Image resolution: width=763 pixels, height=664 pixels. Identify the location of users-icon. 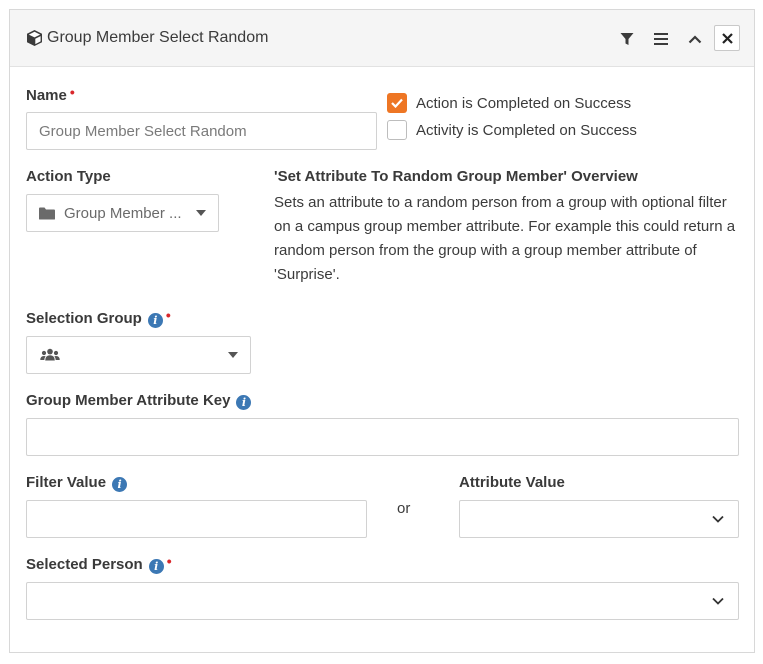
(50, 354).